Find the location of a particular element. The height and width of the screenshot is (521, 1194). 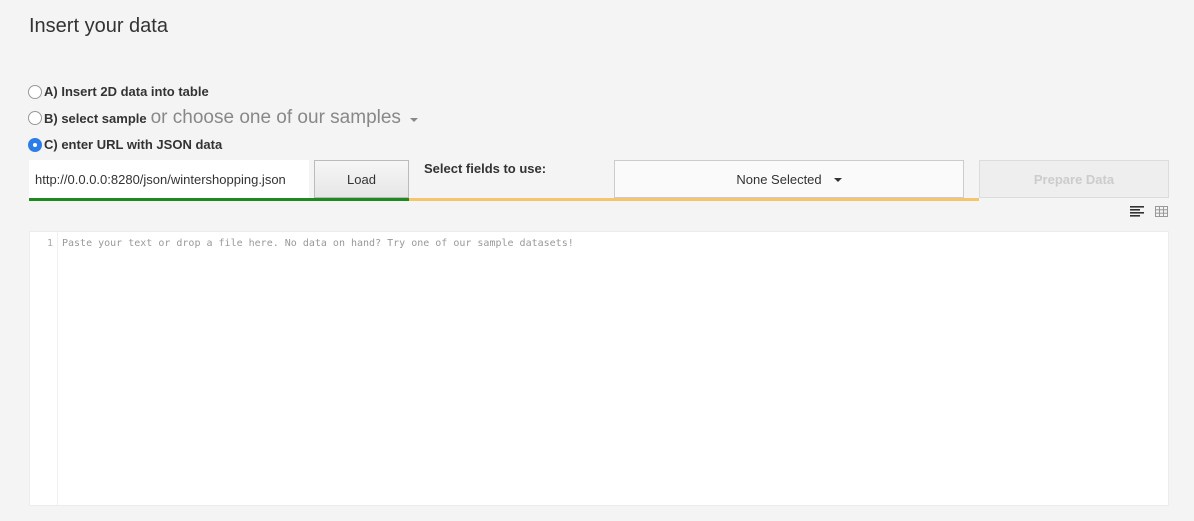

sample-select-label: or choose one of our samples is located at coordinates (275, 117).